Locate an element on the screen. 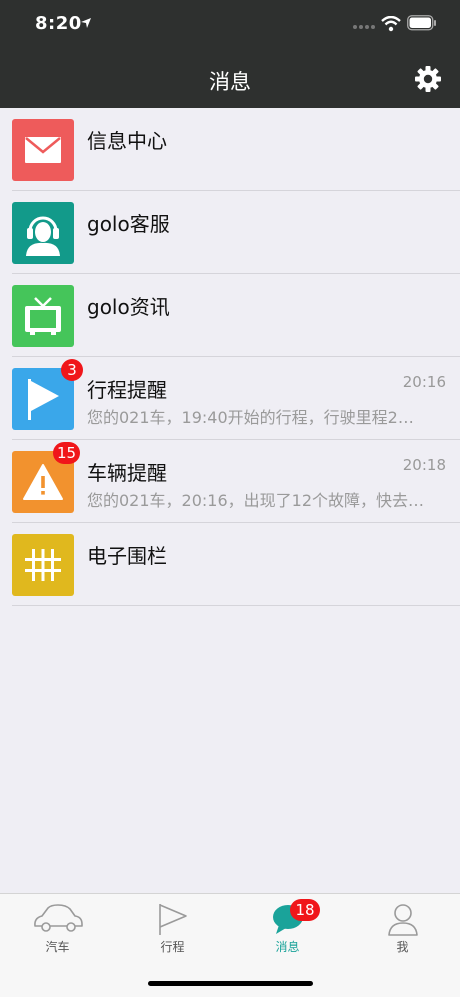 The height and width of the screenshot is (997, 460). gear-icon is located at coordinates (428, 79).